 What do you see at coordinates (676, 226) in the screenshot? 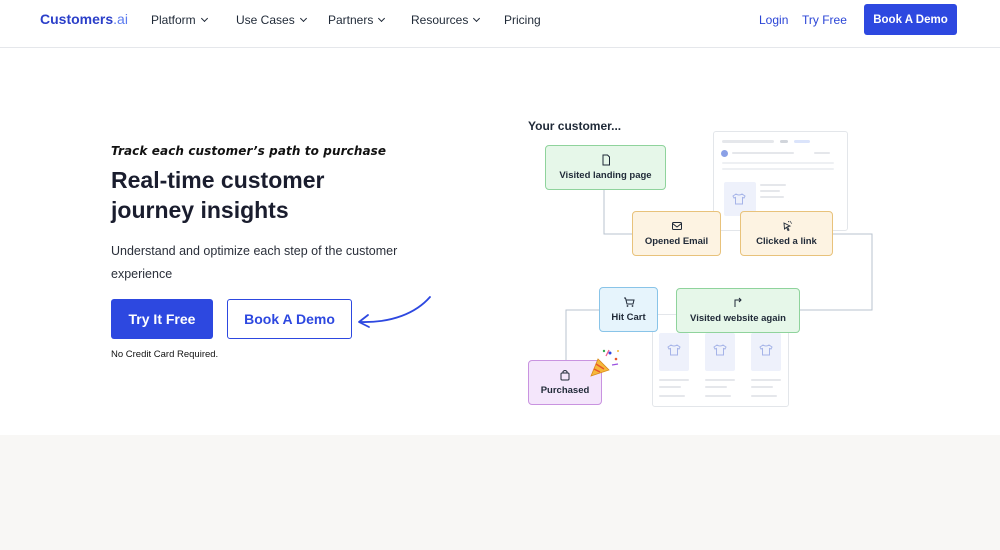
I see `envelope-icon` at bounding box center [676, 226].